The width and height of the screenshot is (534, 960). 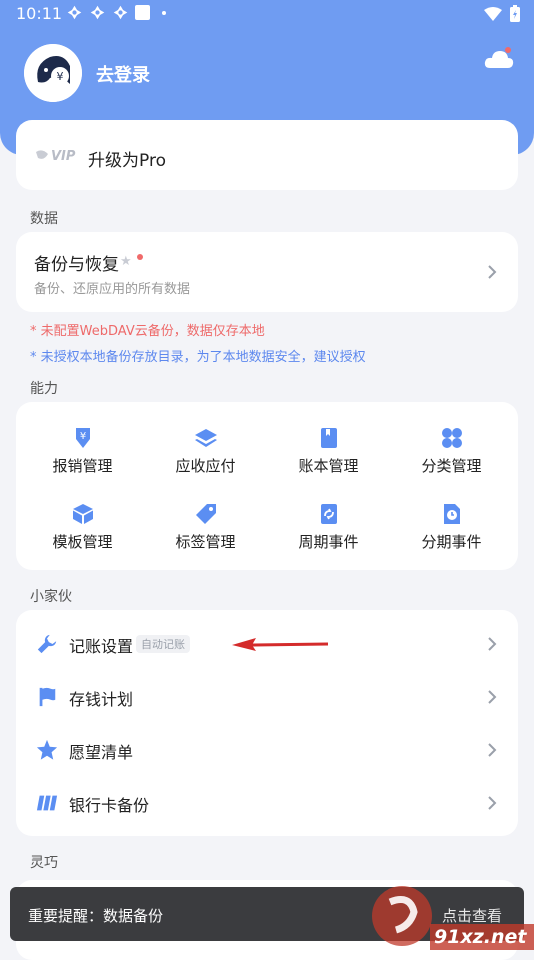 I want to click on ability-label: 应收应付, so click(x=205, y=466).